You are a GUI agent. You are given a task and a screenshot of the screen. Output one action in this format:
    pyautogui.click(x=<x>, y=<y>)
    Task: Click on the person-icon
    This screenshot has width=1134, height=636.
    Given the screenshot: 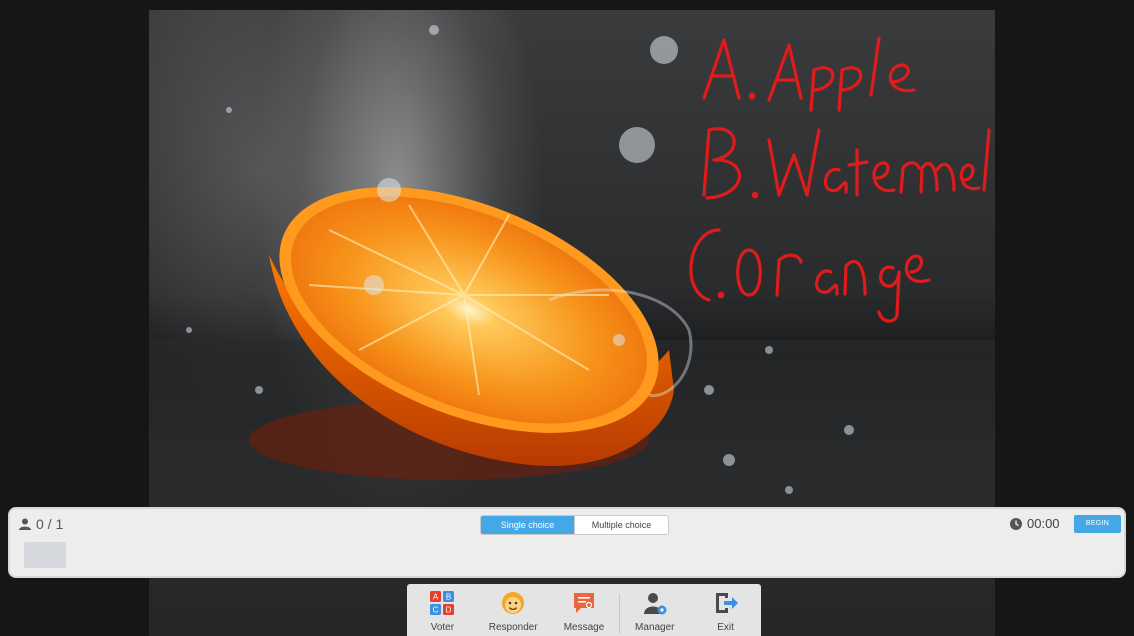 What is the action you would take?
    pyautogui.click(x=25, y=524)
    